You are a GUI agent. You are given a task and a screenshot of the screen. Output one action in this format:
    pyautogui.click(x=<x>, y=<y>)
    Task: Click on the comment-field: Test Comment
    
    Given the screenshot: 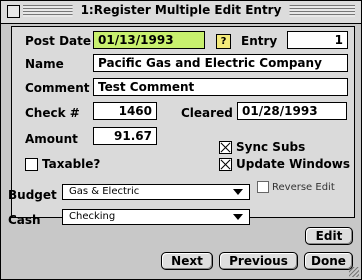 What is the action you would take?
    pyautogui.click(x=220, y=87)
    